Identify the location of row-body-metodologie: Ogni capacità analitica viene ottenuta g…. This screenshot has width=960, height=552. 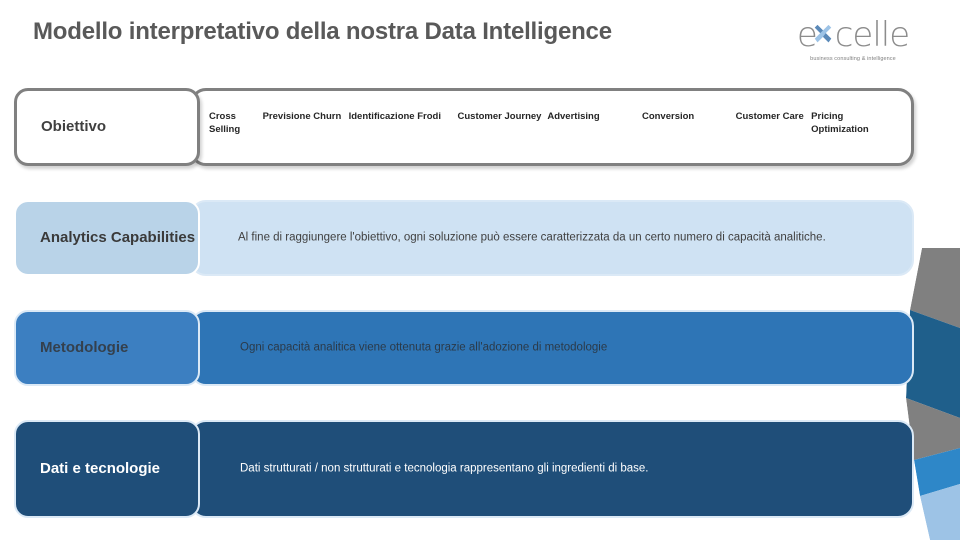
(552, 348).